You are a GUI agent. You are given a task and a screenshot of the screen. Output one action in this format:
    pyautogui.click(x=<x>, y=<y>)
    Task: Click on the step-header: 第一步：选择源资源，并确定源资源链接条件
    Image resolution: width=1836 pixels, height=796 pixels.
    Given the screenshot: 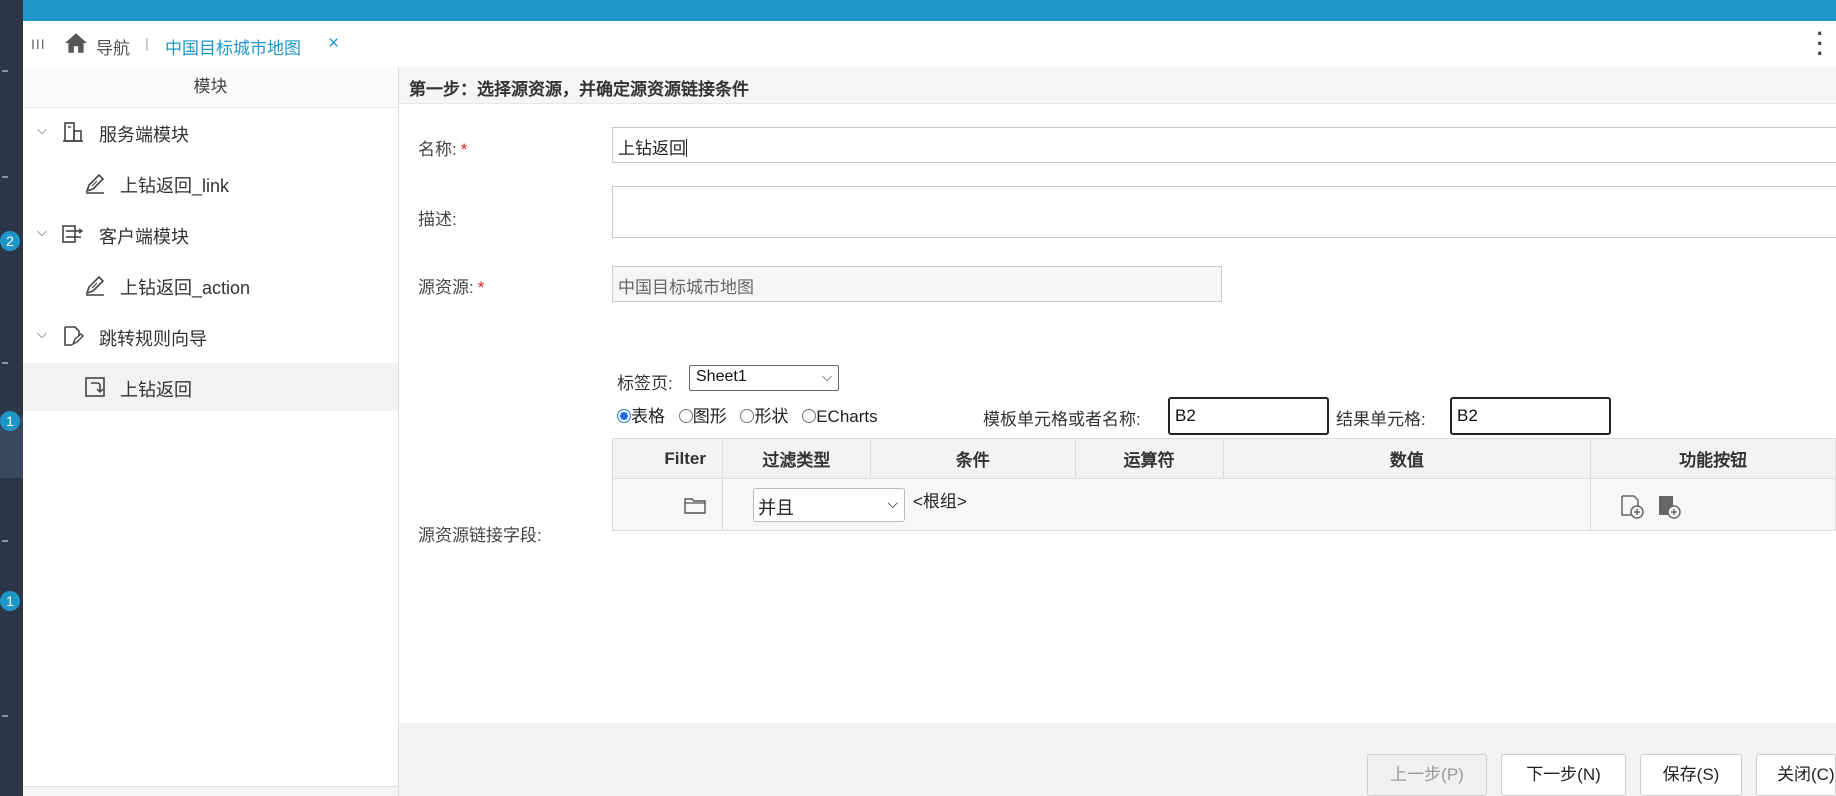 What is the action you would take?
    pyautogui.click(x=1117, y=85)
    